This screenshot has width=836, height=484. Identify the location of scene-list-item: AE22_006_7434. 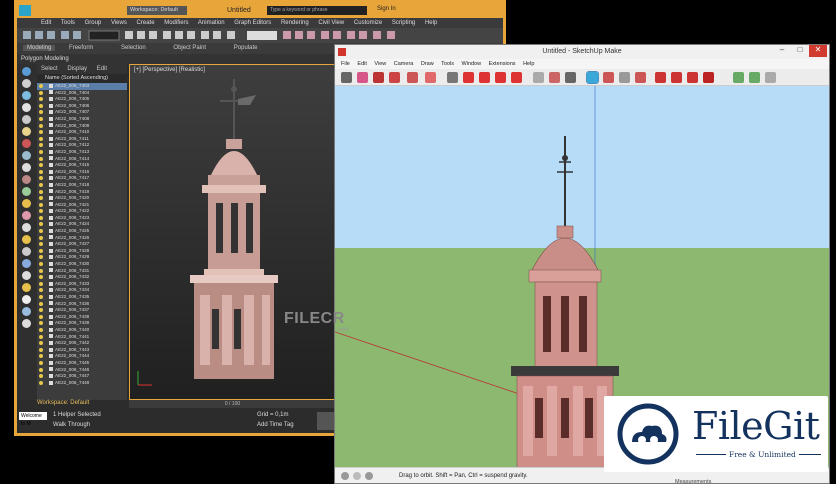
(82, 290).